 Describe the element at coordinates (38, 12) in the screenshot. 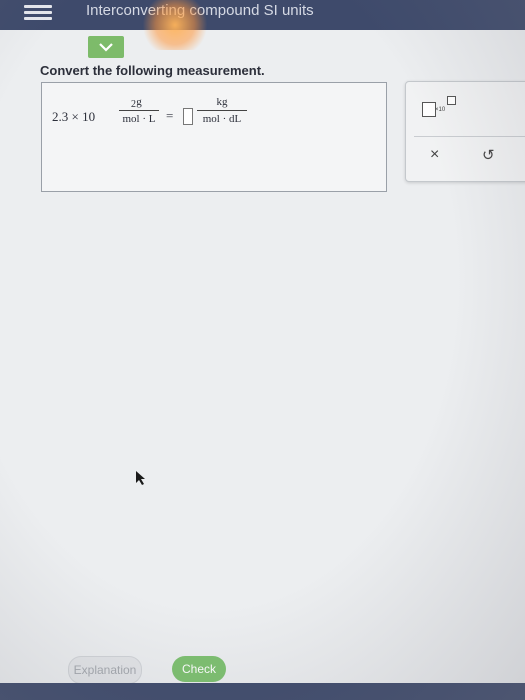

I see `menu-icon` at that location.